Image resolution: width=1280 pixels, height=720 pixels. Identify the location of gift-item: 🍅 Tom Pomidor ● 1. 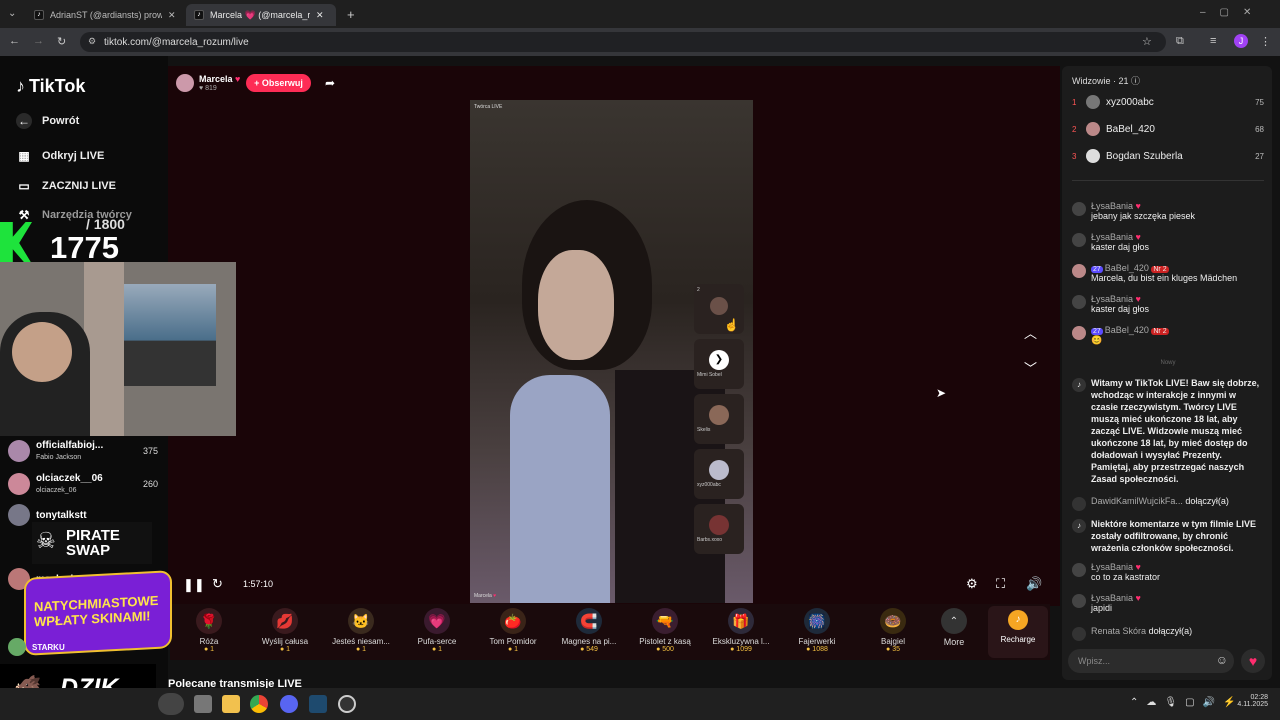
(513, 630).